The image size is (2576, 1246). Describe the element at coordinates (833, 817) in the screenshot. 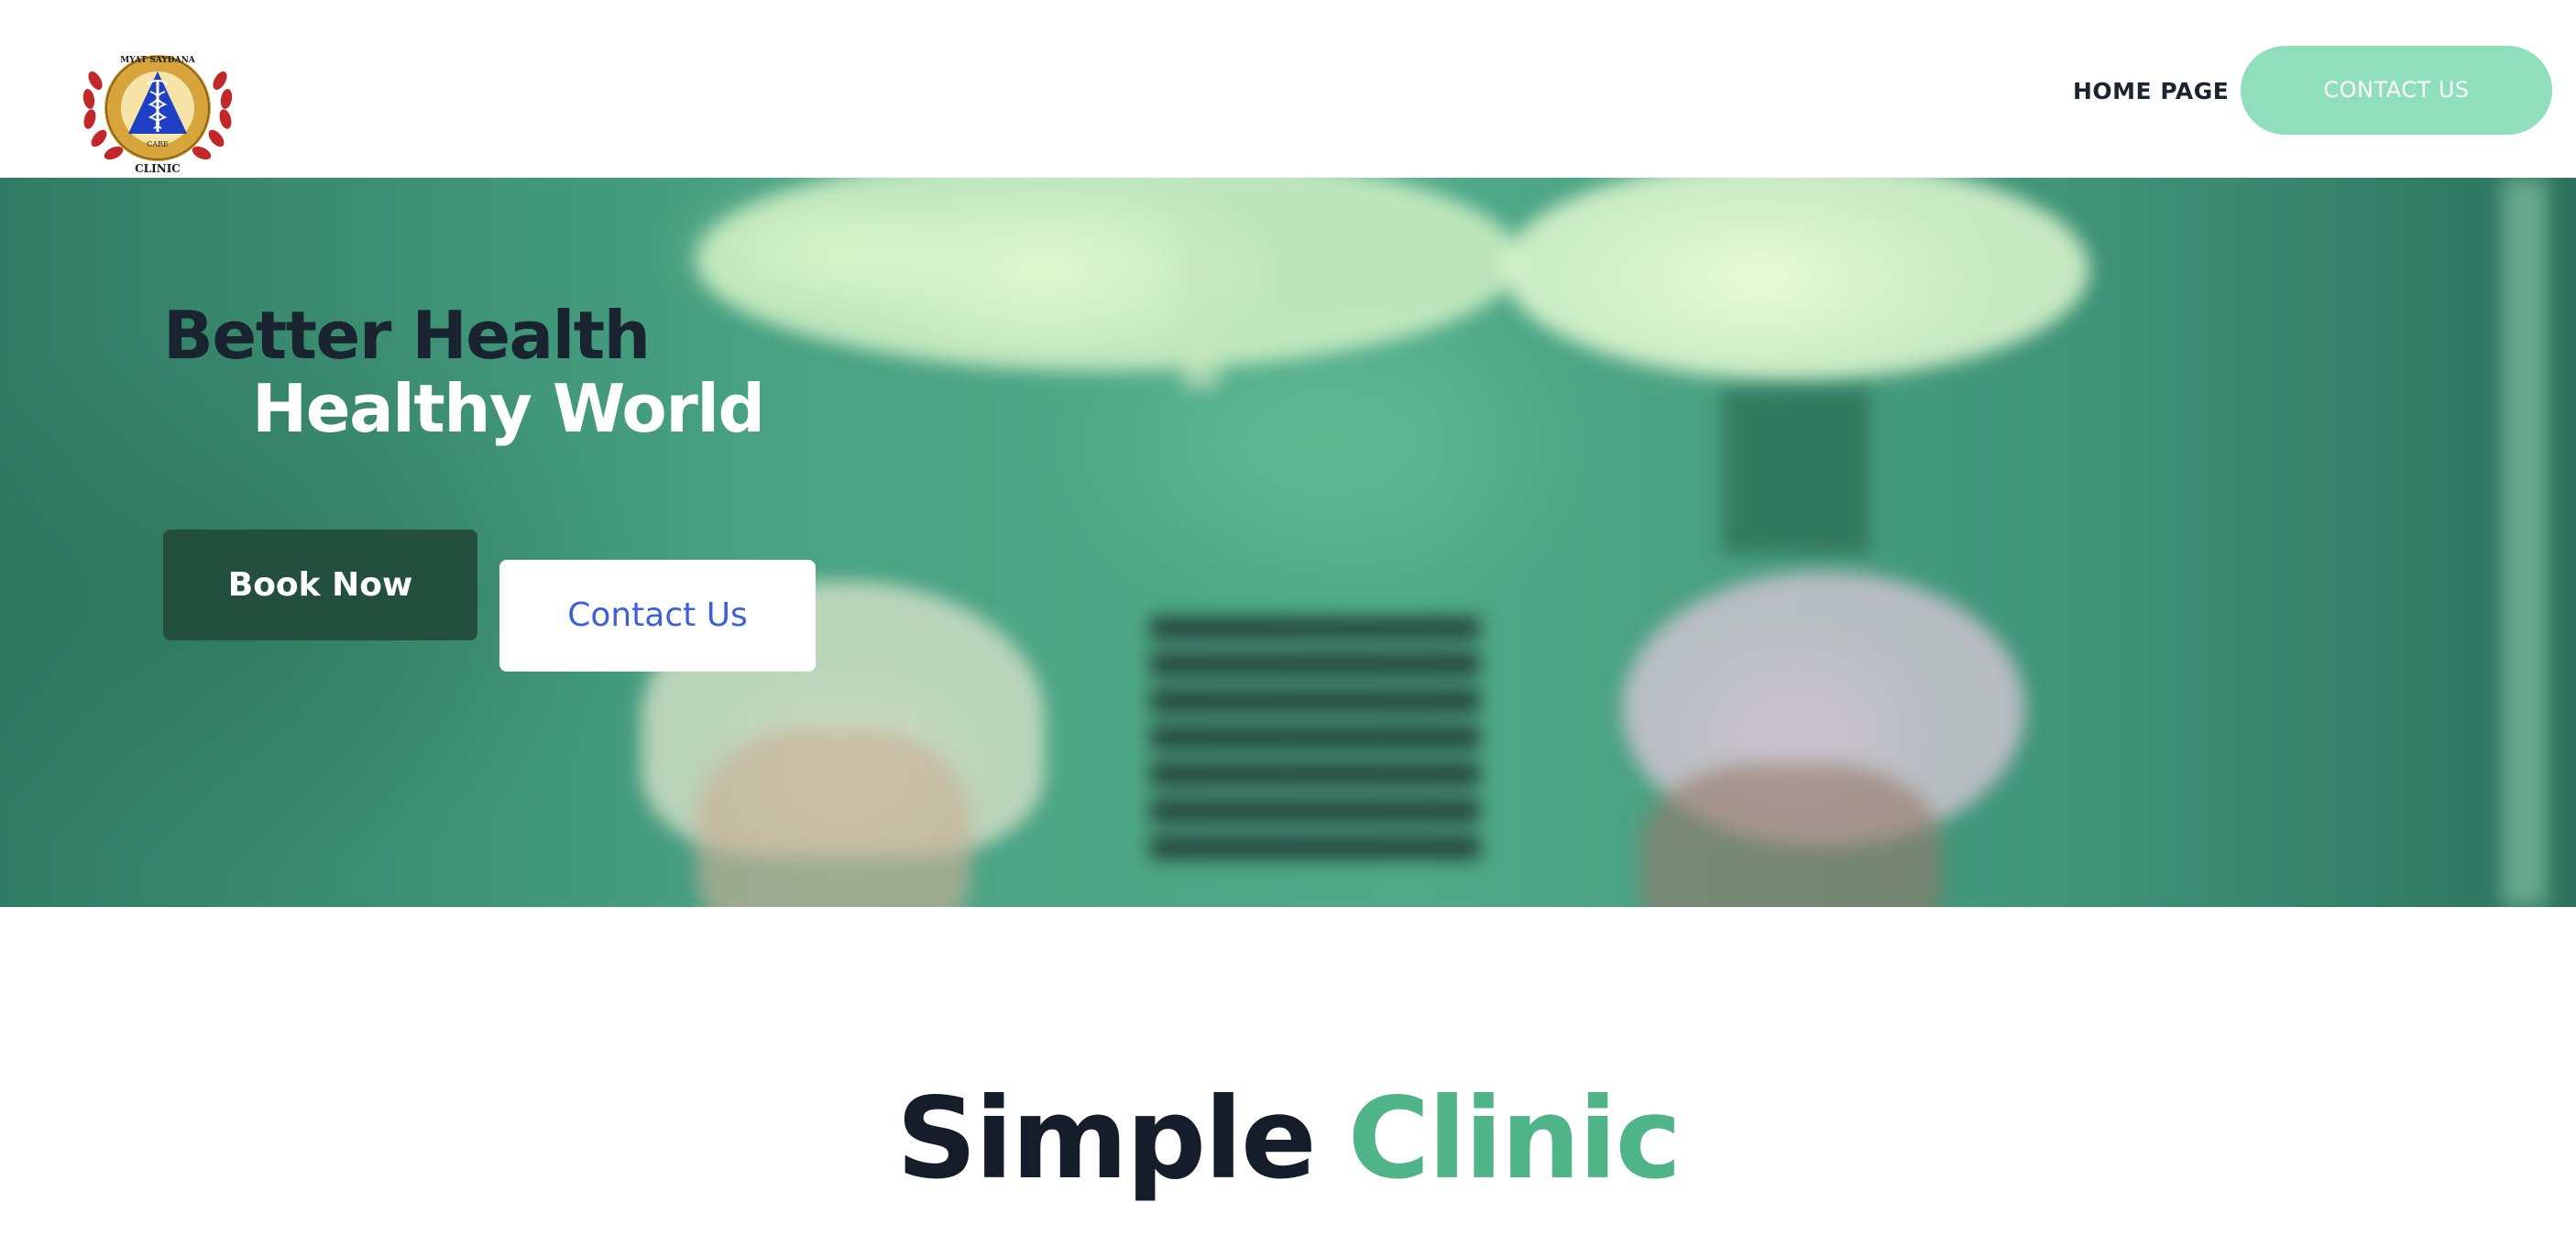

I see `surgeon-left-face` at that location.